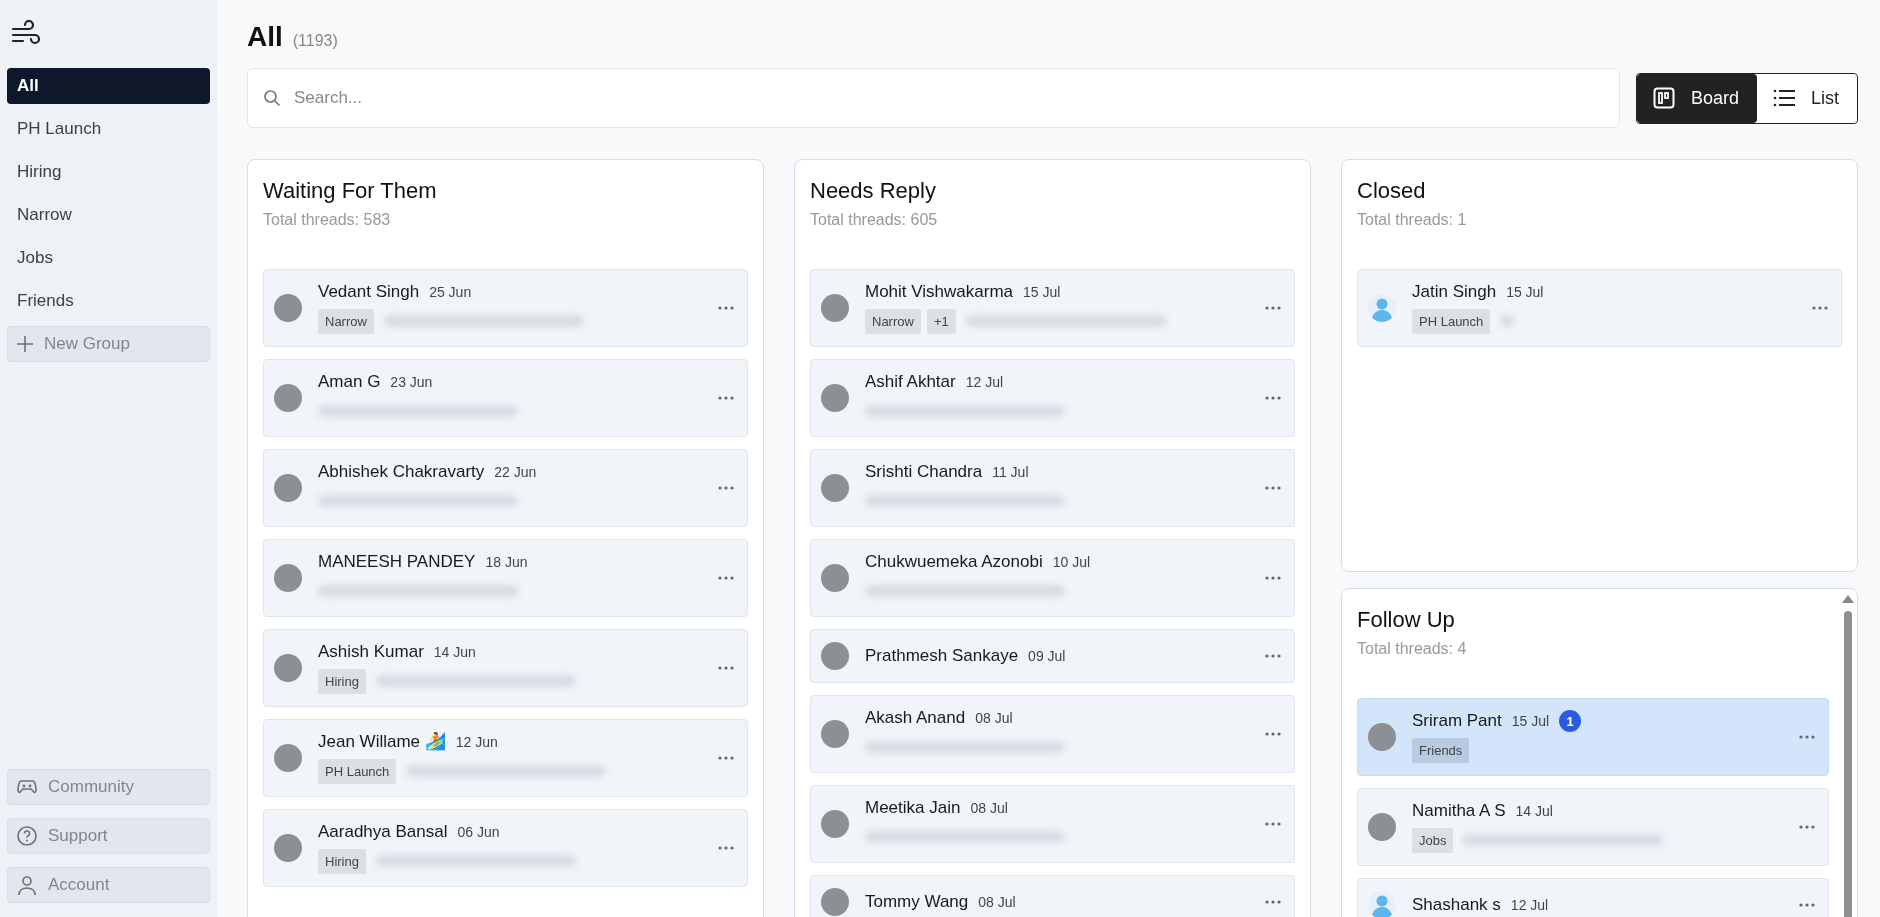 Image resolution: width=1880 pixels, height=917 pixels. I want to click on contact-name: Vedant Singh, so click(369, 292).